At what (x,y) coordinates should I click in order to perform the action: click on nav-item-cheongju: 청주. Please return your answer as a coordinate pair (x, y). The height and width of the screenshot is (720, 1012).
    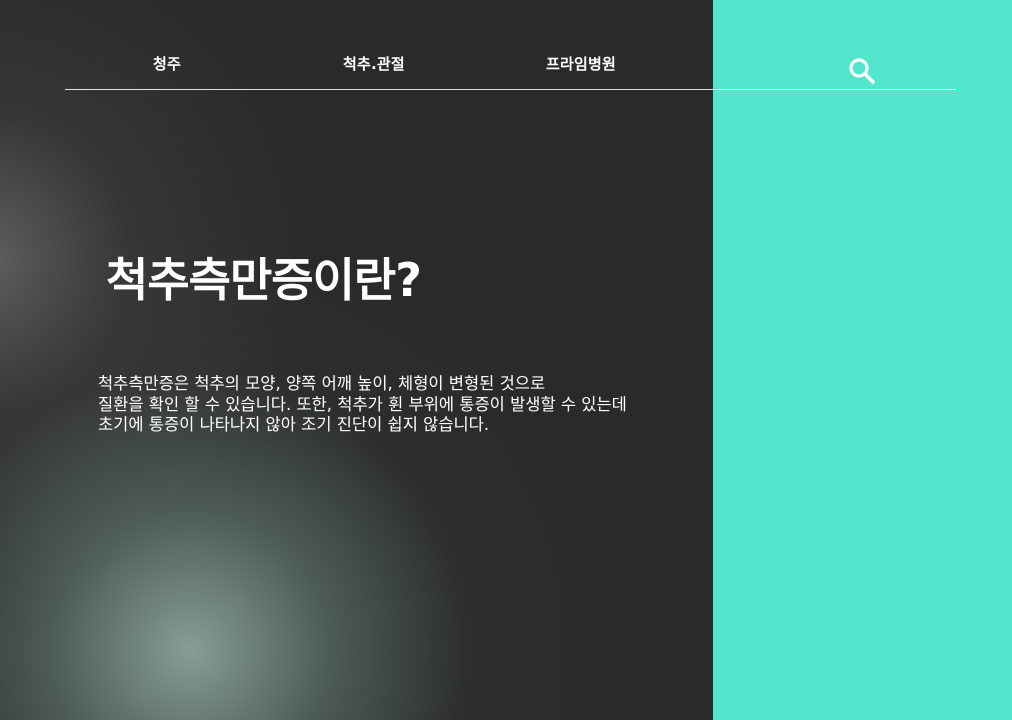
    Looking at the image, I should click on (167, 63).